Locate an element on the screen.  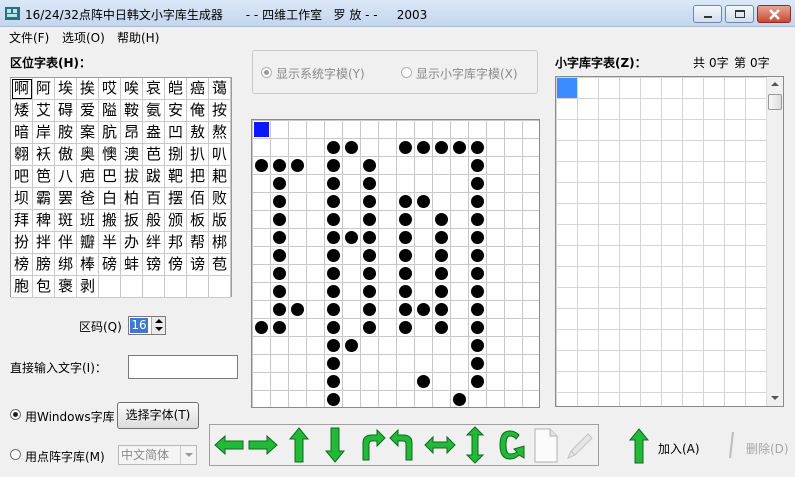
char-cell: 哎 is located at coordinates (110, 89).